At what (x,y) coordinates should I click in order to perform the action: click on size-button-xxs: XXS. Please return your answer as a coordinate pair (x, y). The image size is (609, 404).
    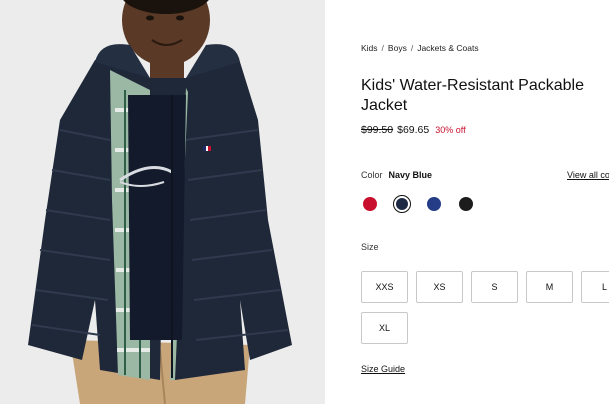
    Looking at the image, I should click on (384, 287).